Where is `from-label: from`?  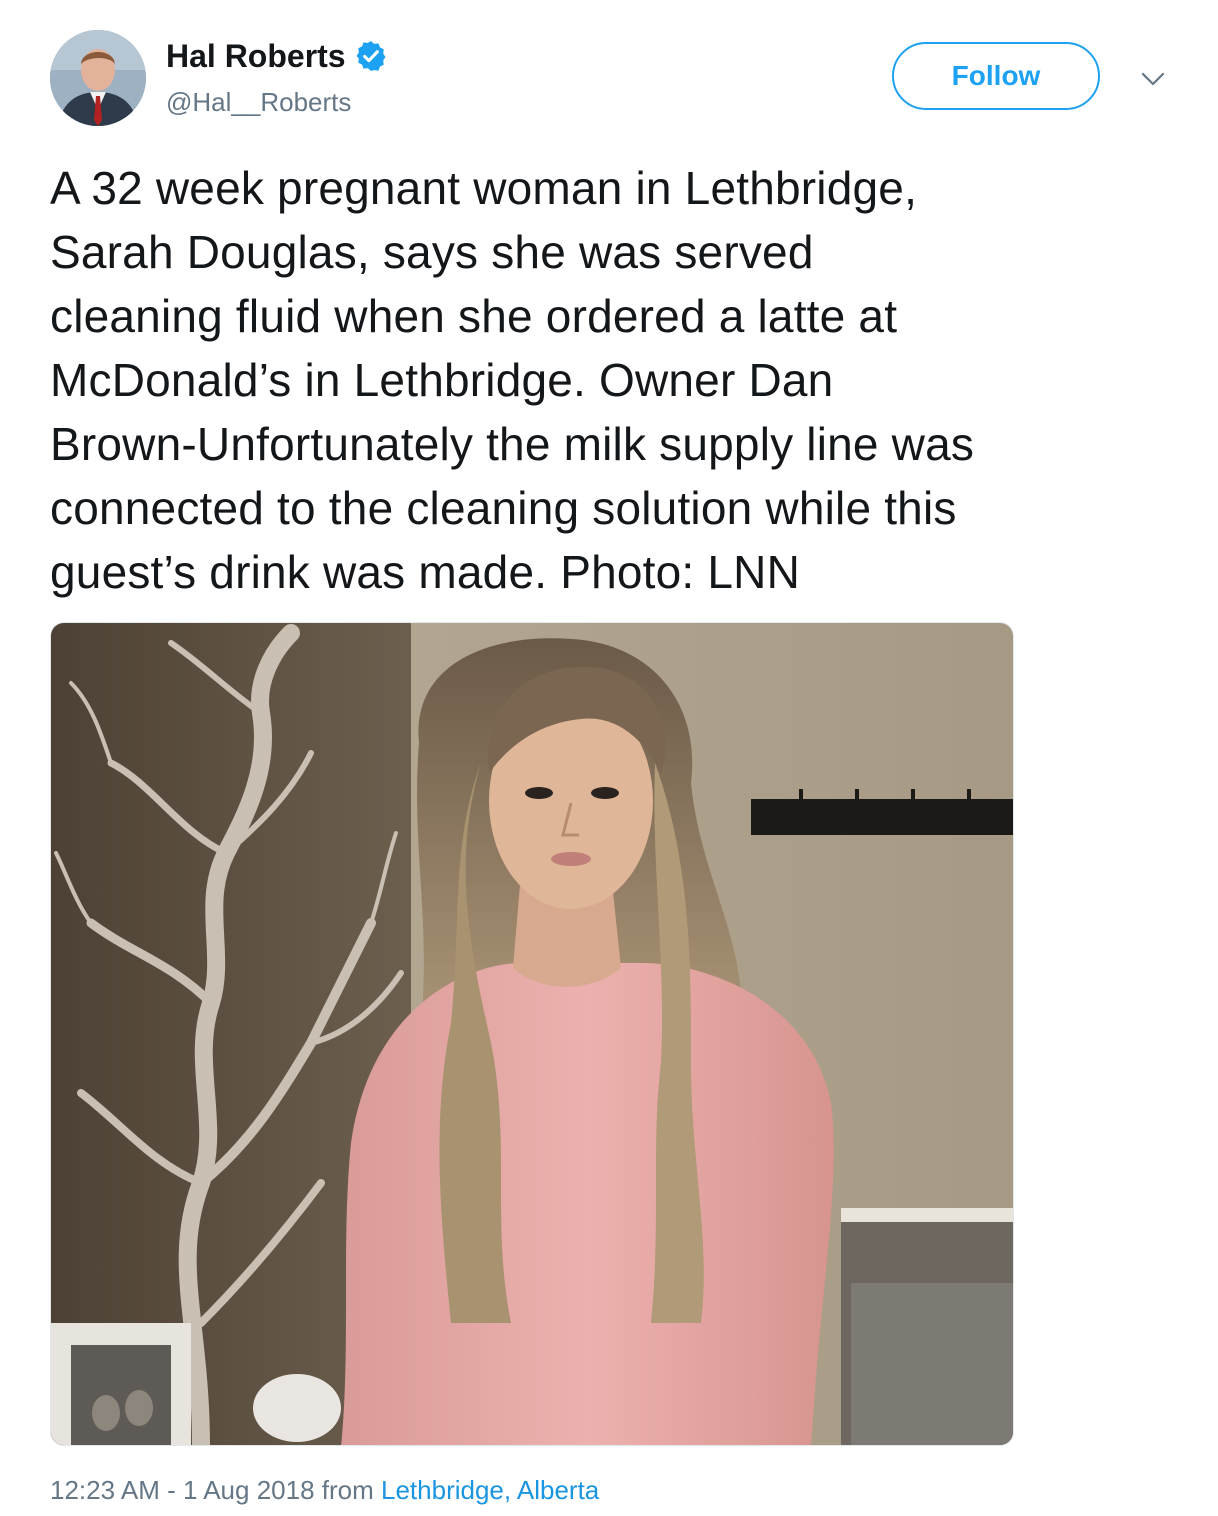 from-label: from is located at coordinates (347, 1490).